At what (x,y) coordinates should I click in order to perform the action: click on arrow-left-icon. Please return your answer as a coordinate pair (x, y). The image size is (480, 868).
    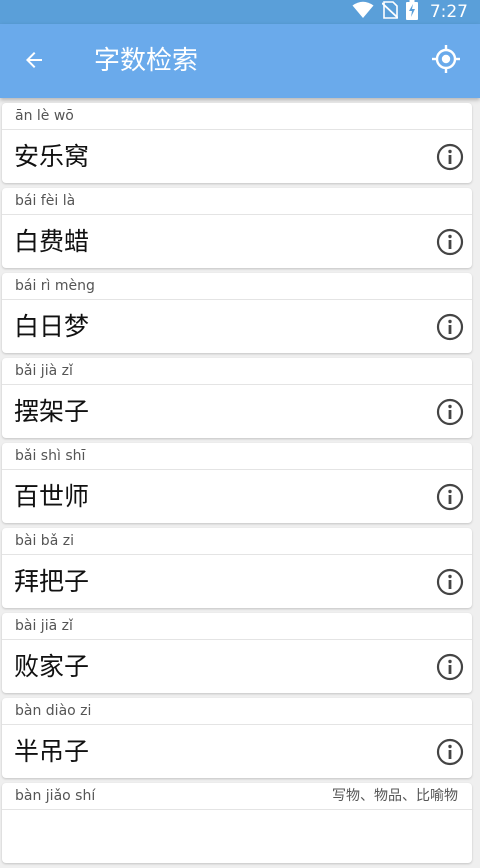
    Looking at the image, I should click on (34, 62).